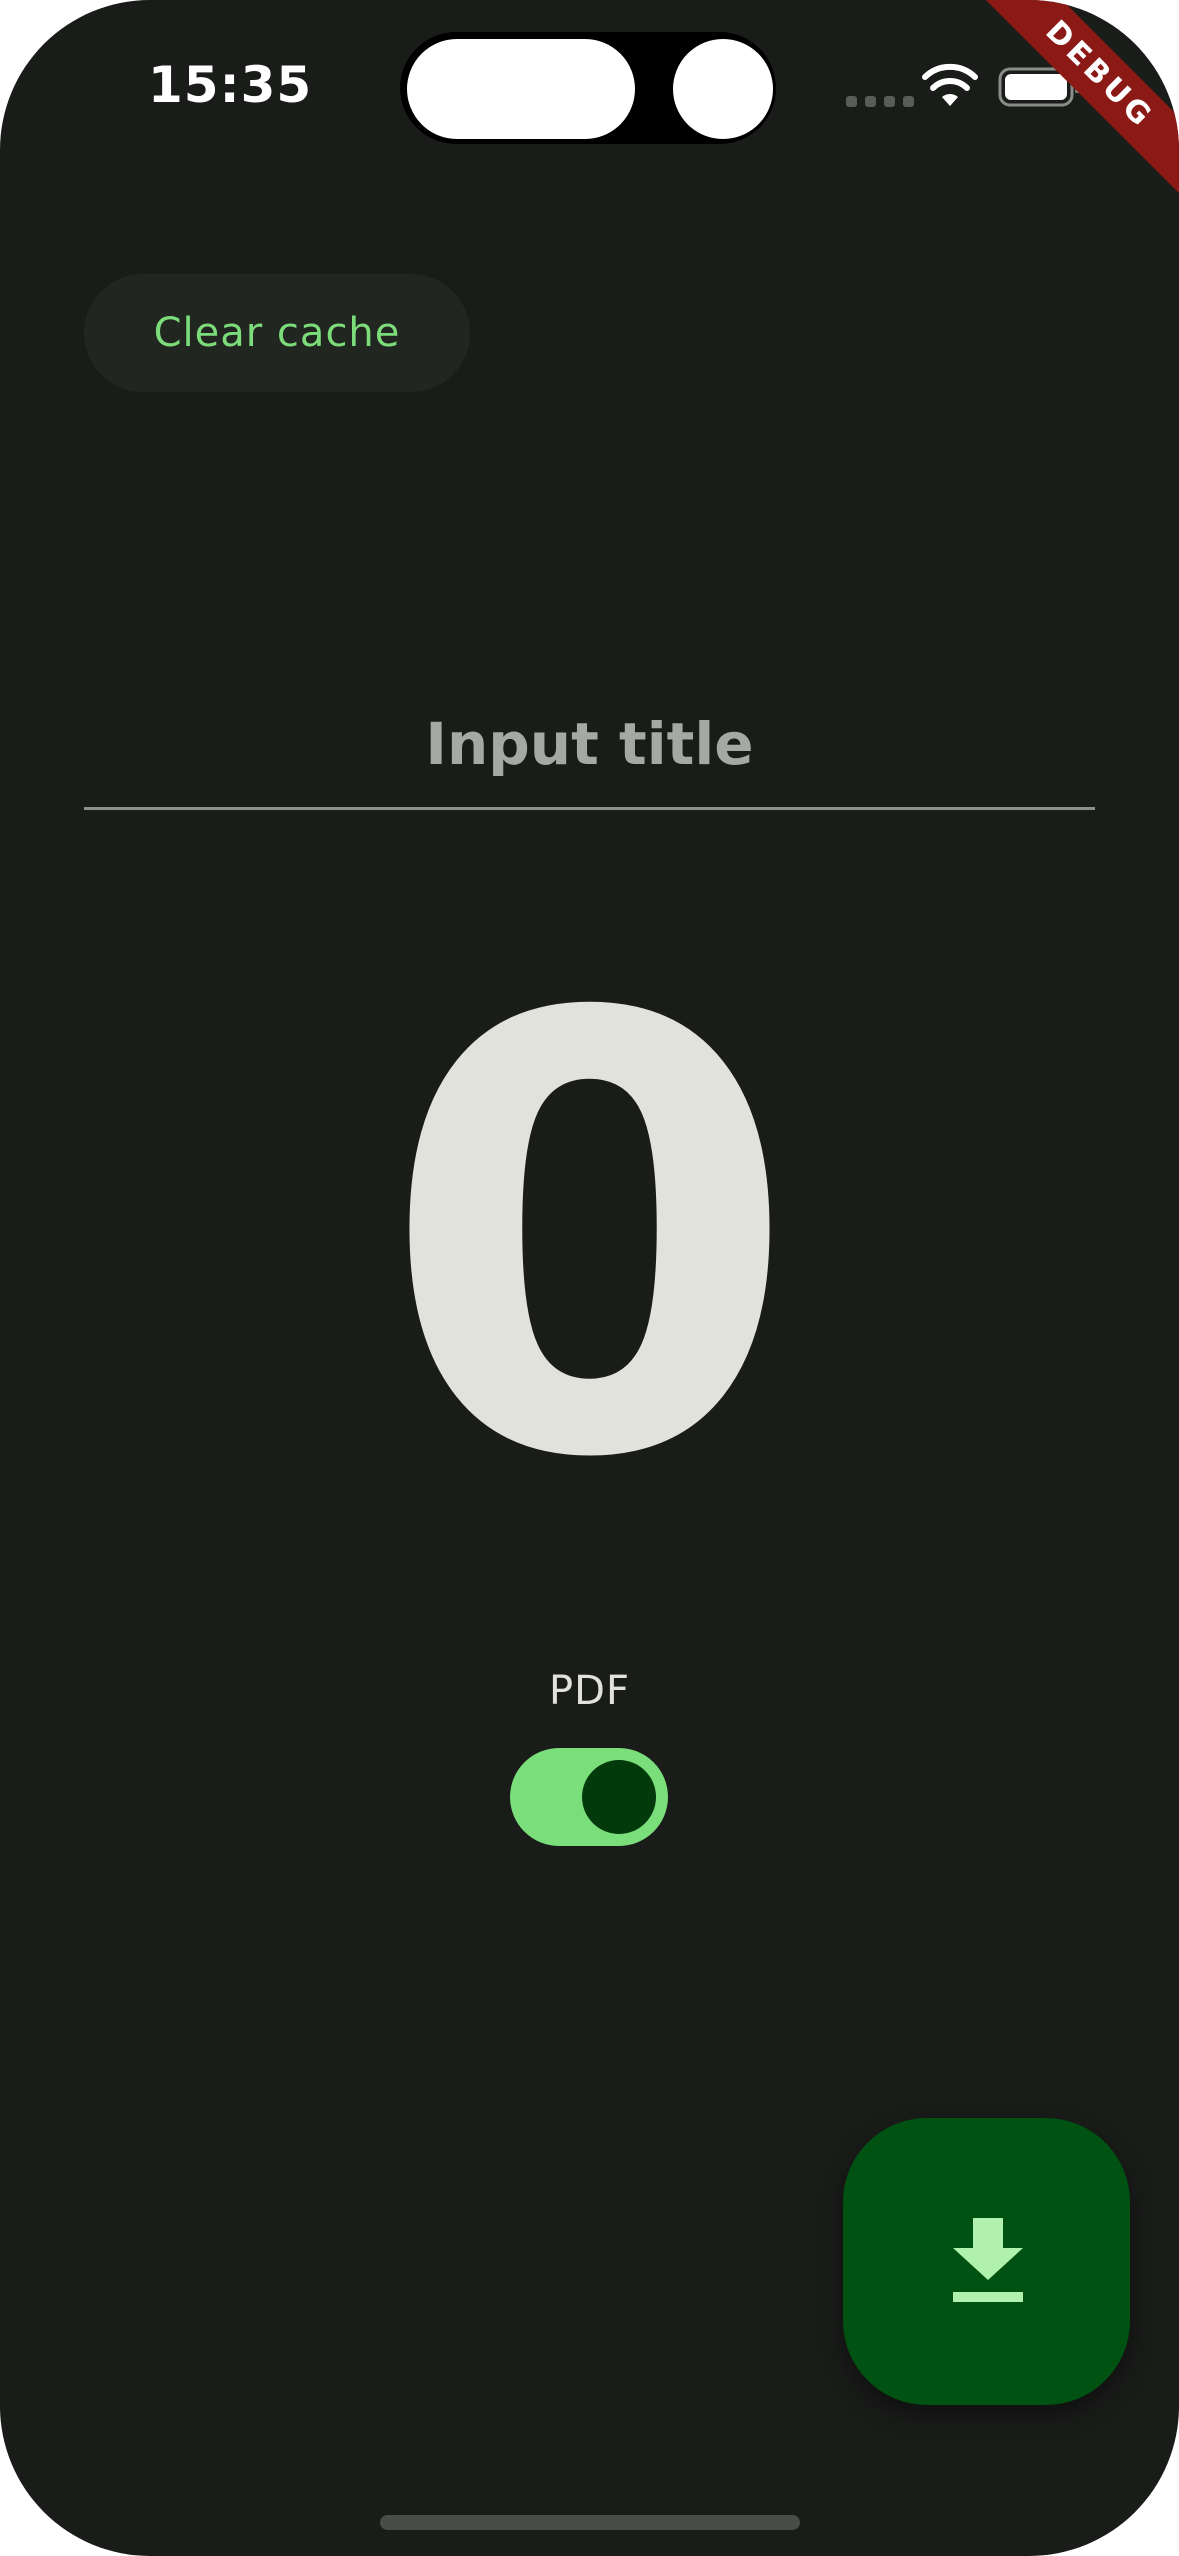 Image resolution: width=1179 pixels, height=2556 pixels. I want to click on debug-banner-label: DEBUG, so click(1079, 100).